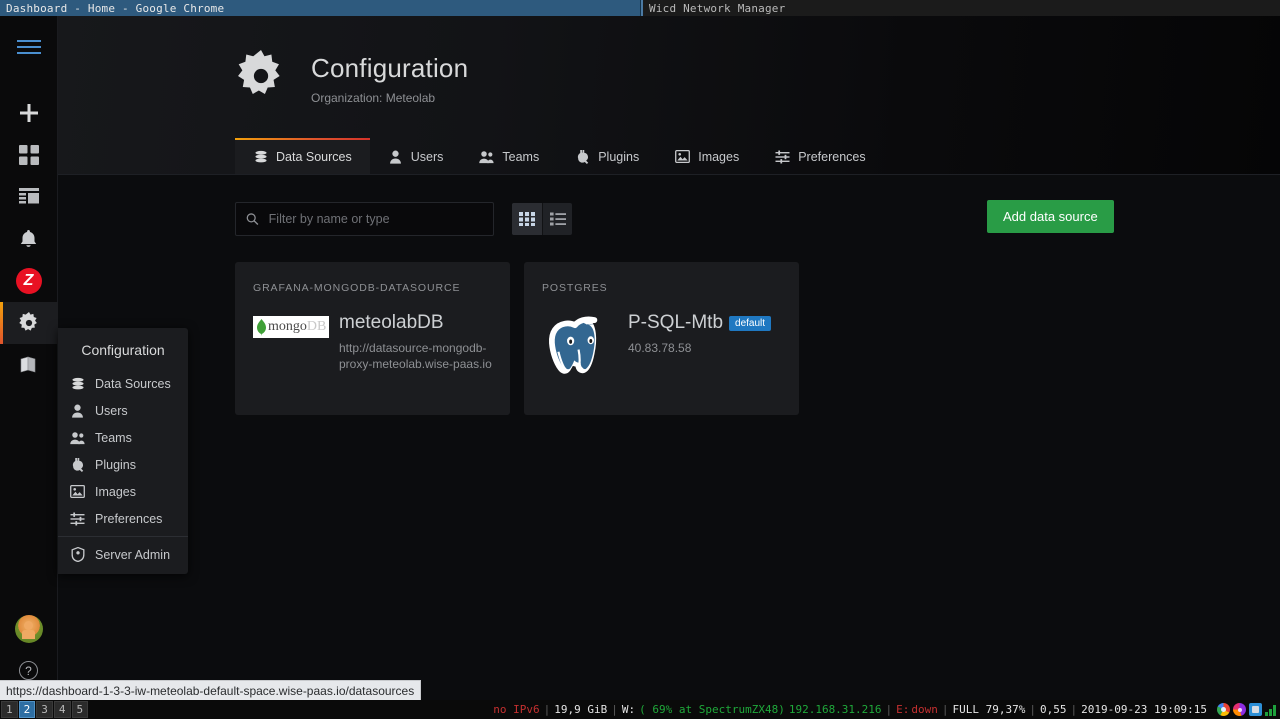  What do you see at coordinates (989, 709) in the screenshot?
I see `status-battery: FULL 79,37%` at bounding box center [989, 709].